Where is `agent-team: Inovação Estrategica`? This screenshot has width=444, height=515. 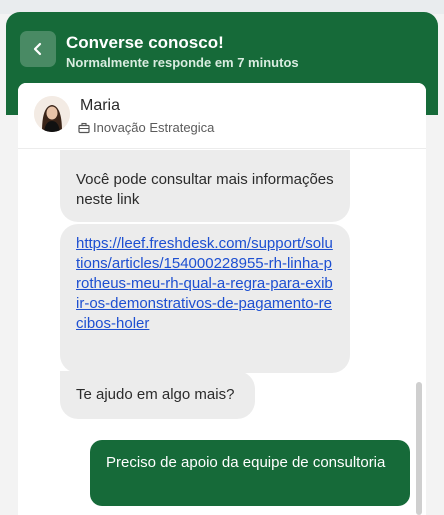
agent-team: Inovação Estrategica is located at coordinates (146, 127).